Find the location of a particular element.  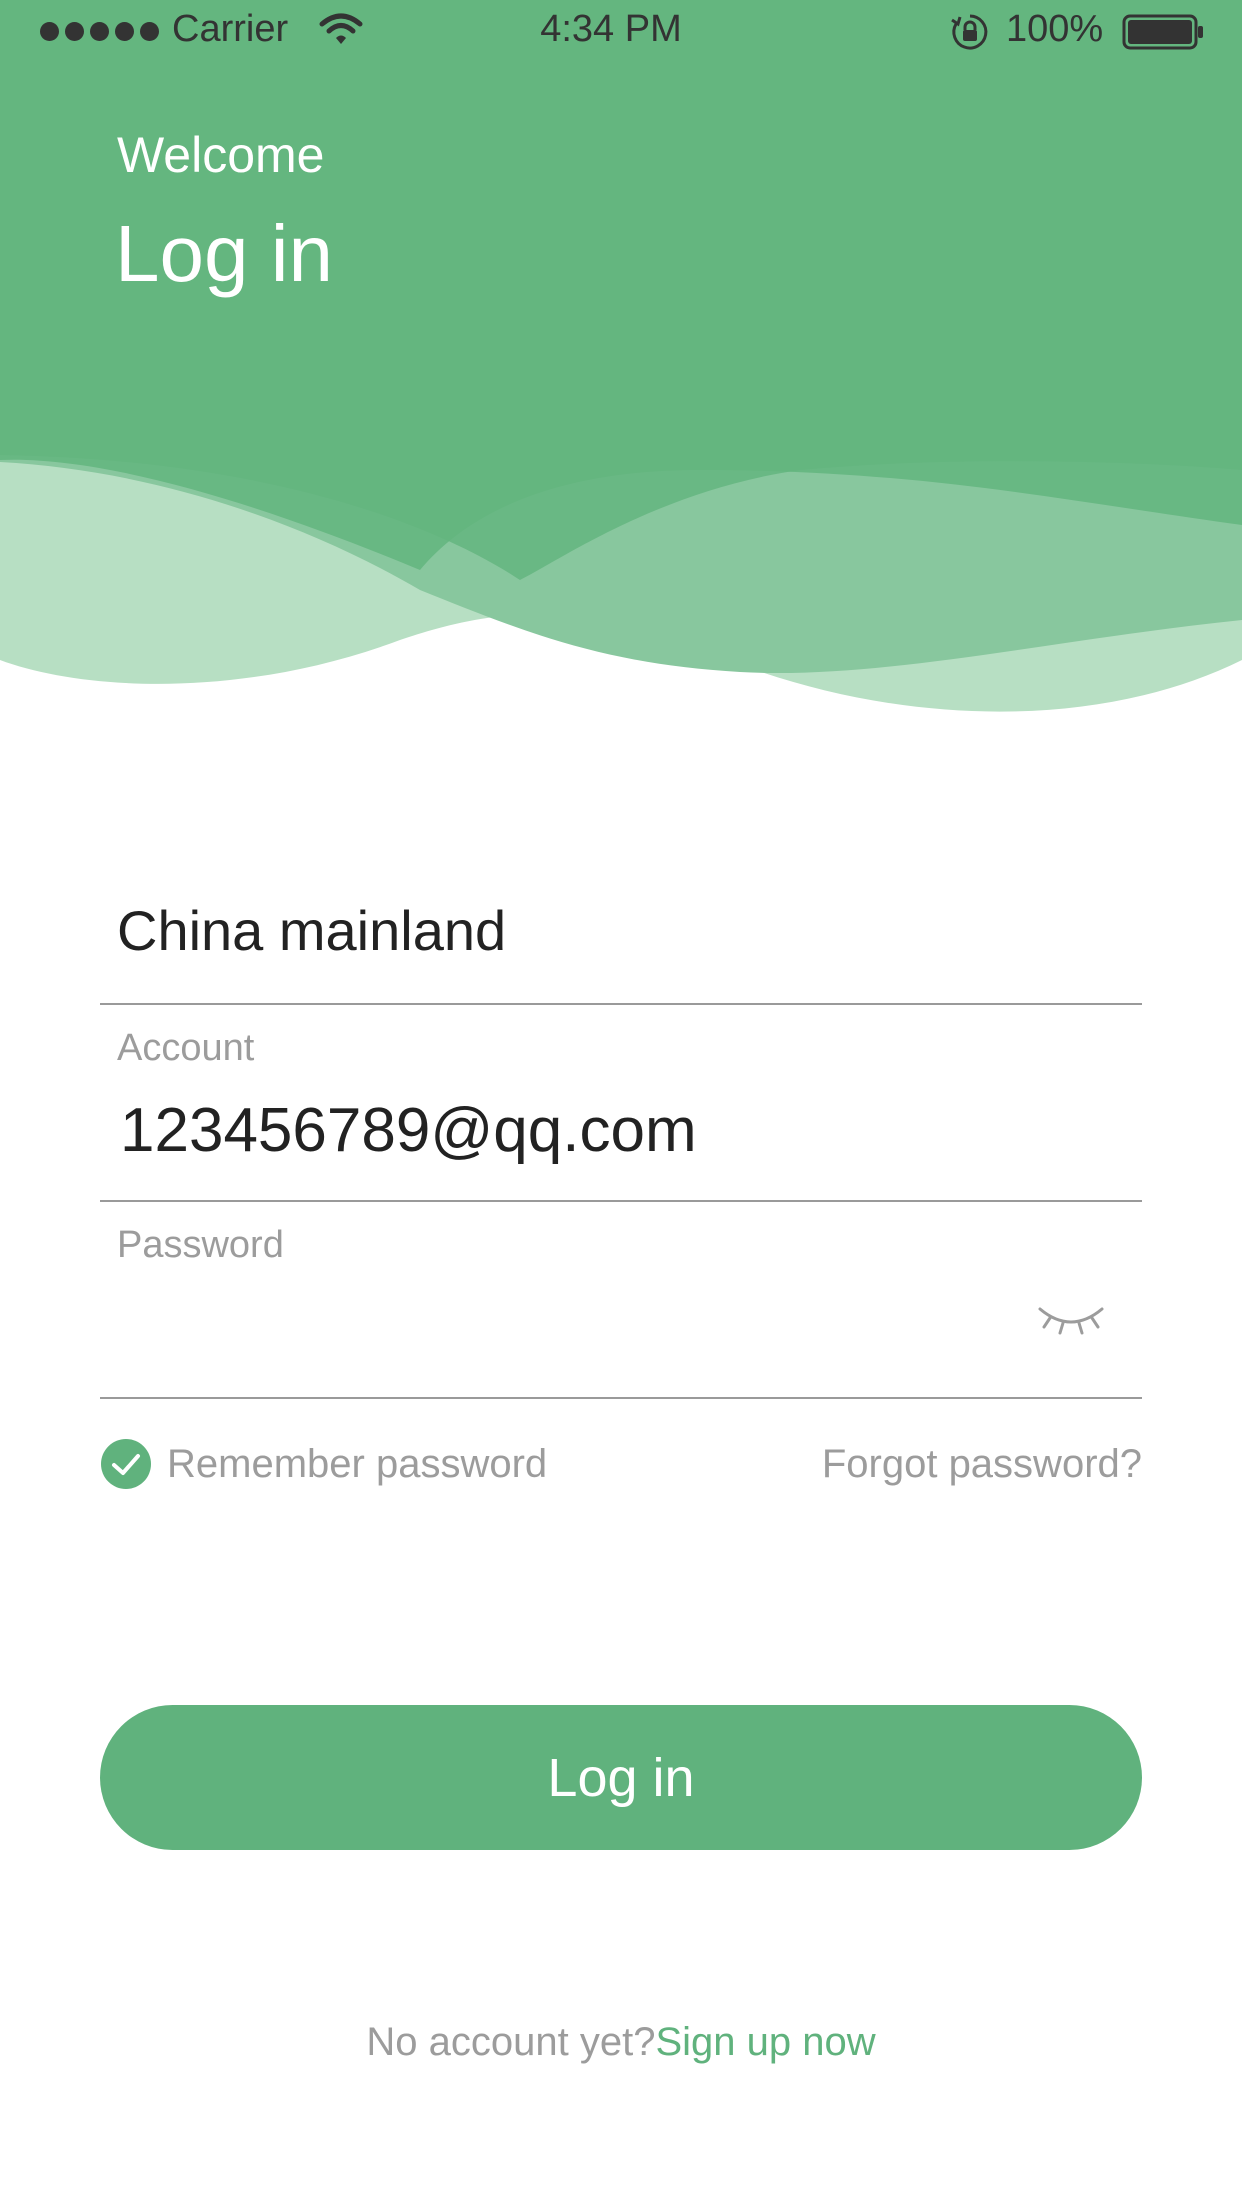

welcome-text: Welcome is located at coordinates (221, 155).